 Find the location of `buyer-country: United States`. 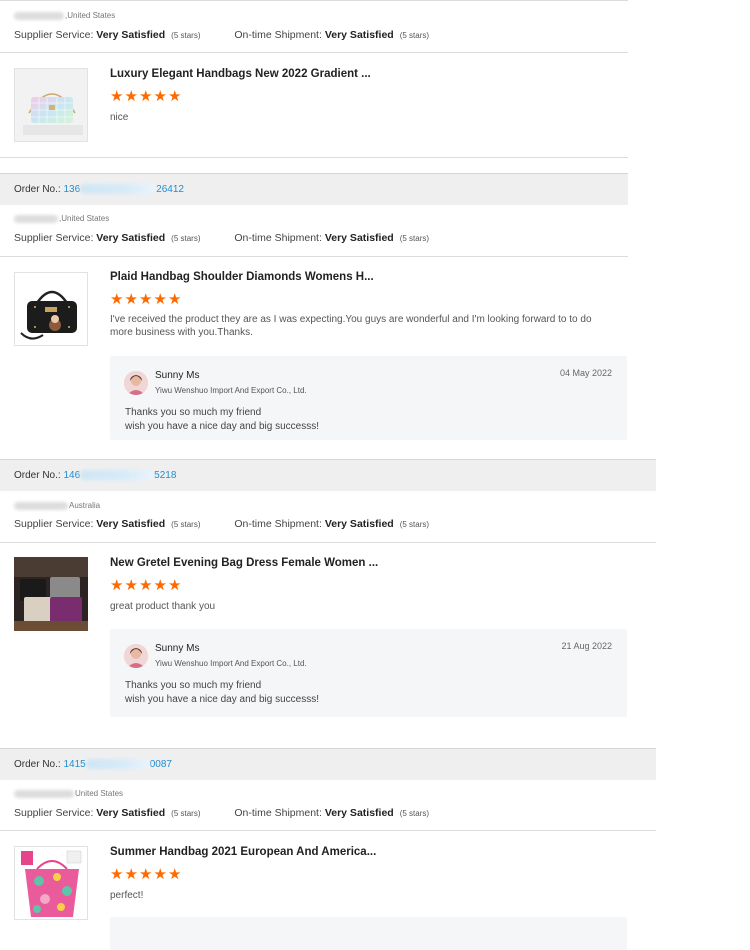

buyer-country: United States is located at coordinates (68, 793).